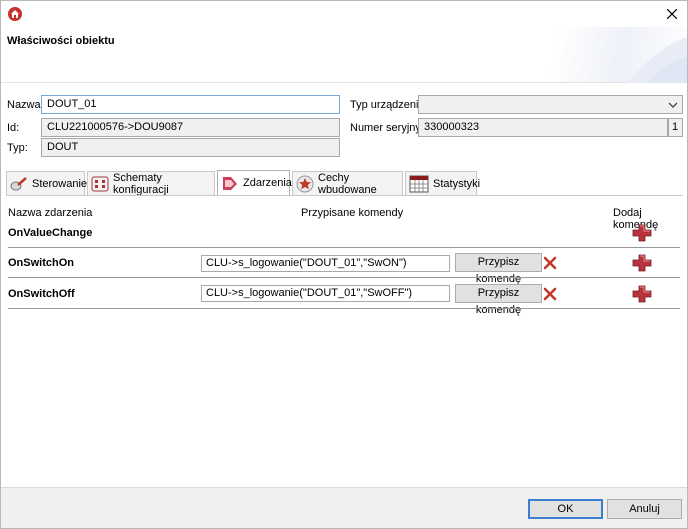 The image size is (688, 529). What do you see at coordinates (61, 41) in the screenshot?
I see `dialog-title: Właściwości obiektu` at bounding box center [61, 41].